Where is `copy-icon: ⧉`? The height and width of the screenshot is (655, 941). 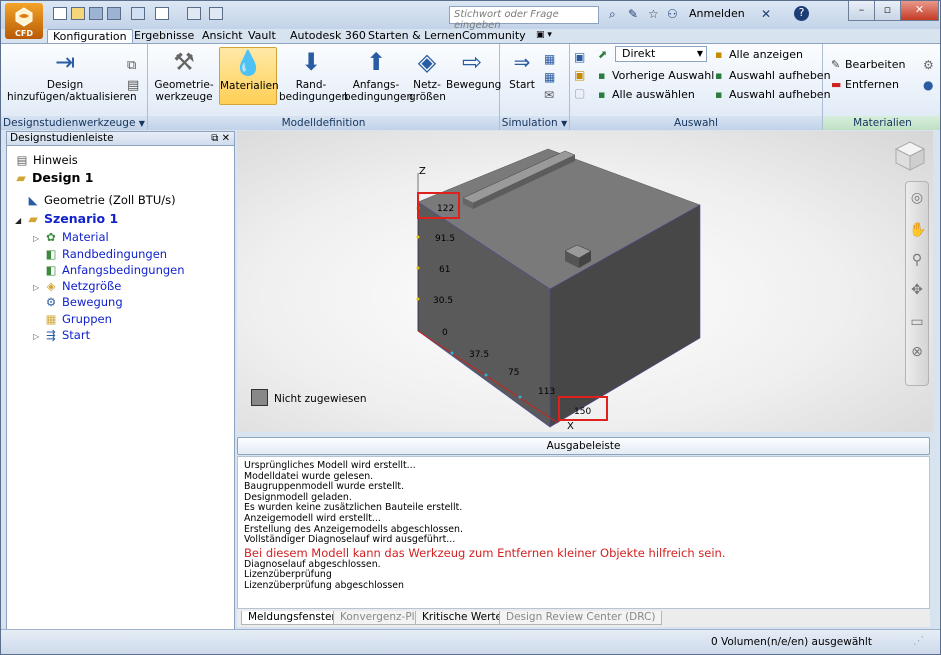 copy-icon: ⧉ is located at coordinates (131, 65).